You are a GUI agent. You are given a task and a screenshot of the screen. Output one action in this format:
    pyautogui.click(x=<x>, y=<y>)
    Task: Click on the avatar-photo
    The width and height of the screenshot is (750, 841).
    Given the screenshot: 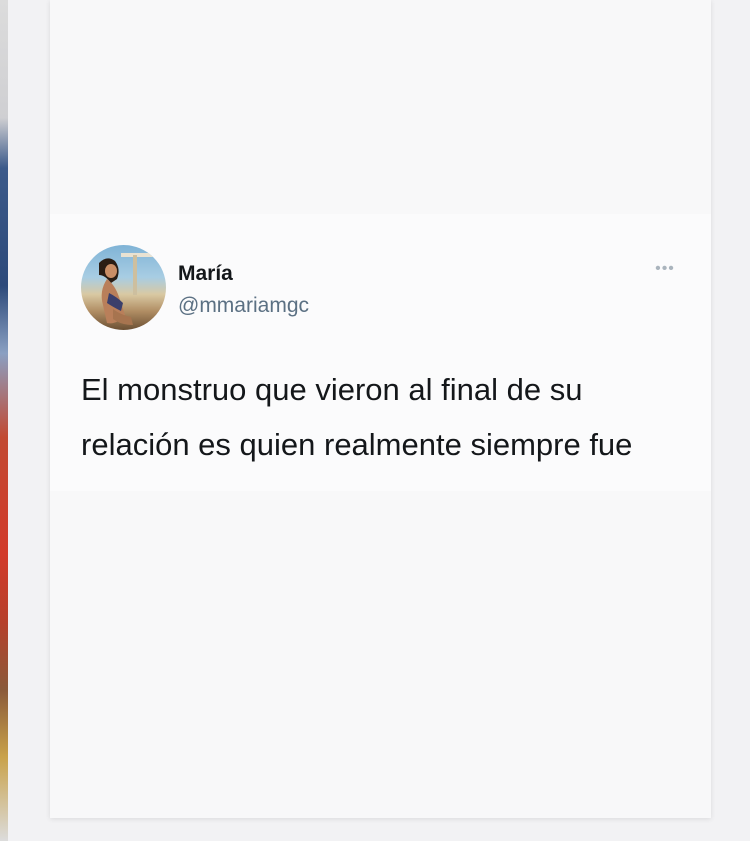 What is the action you would take?
    pyautogui.click(x=130, y=289)
    